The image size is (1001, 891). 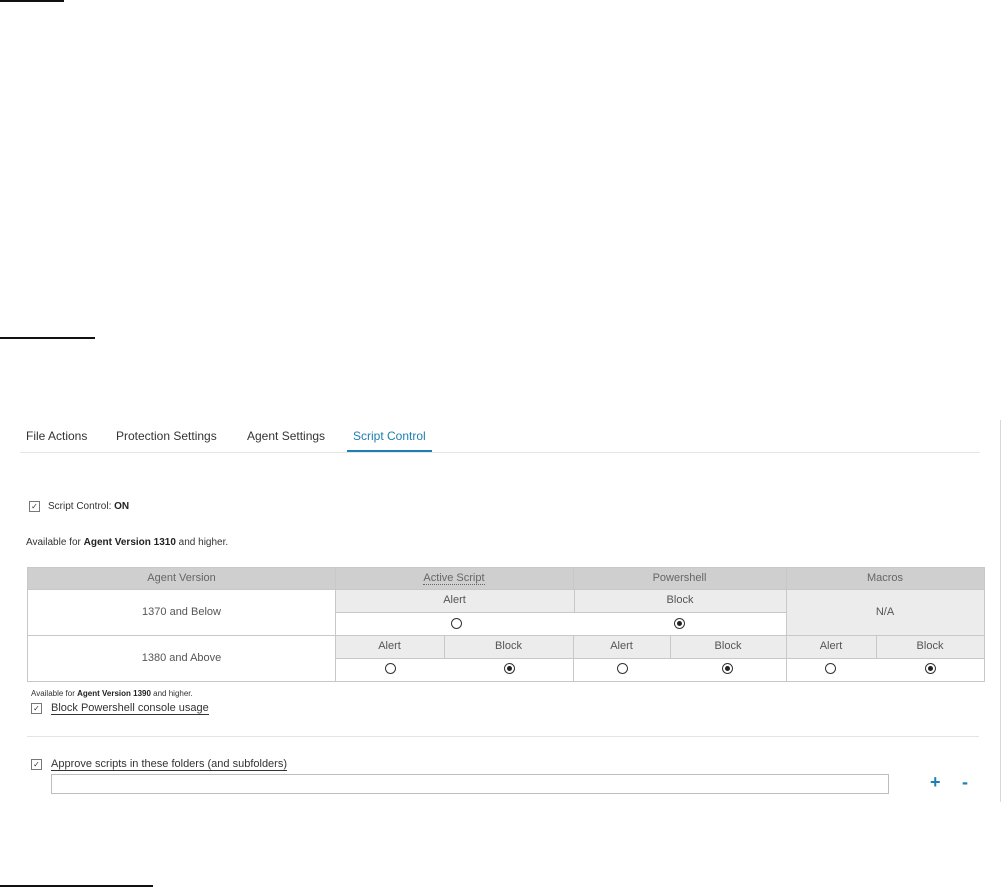 What do you see at coordinates (885, 578) in the screenshot?
I see `header-macros: Macros` at bounding box center [885, 578].